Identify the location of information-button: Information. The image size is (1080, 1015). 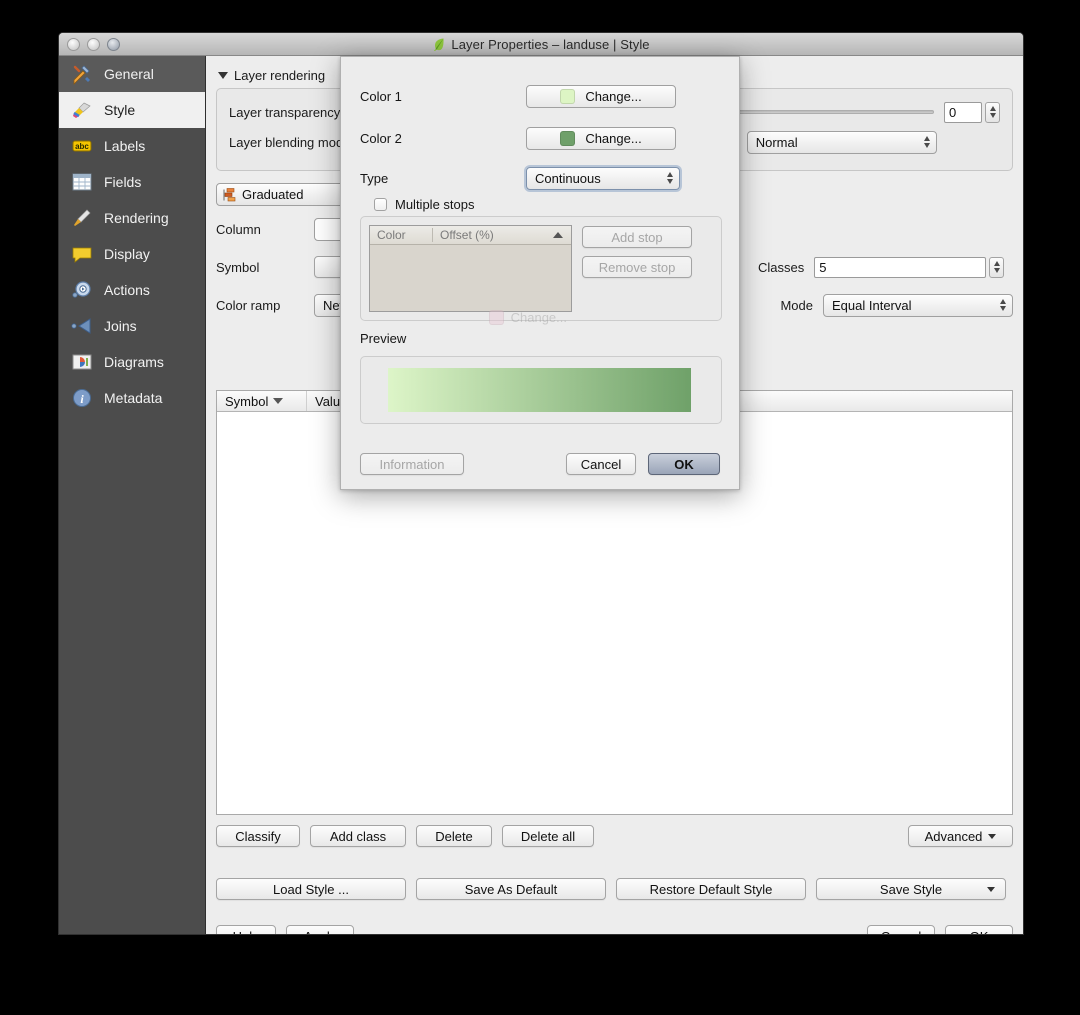
(412, 464).